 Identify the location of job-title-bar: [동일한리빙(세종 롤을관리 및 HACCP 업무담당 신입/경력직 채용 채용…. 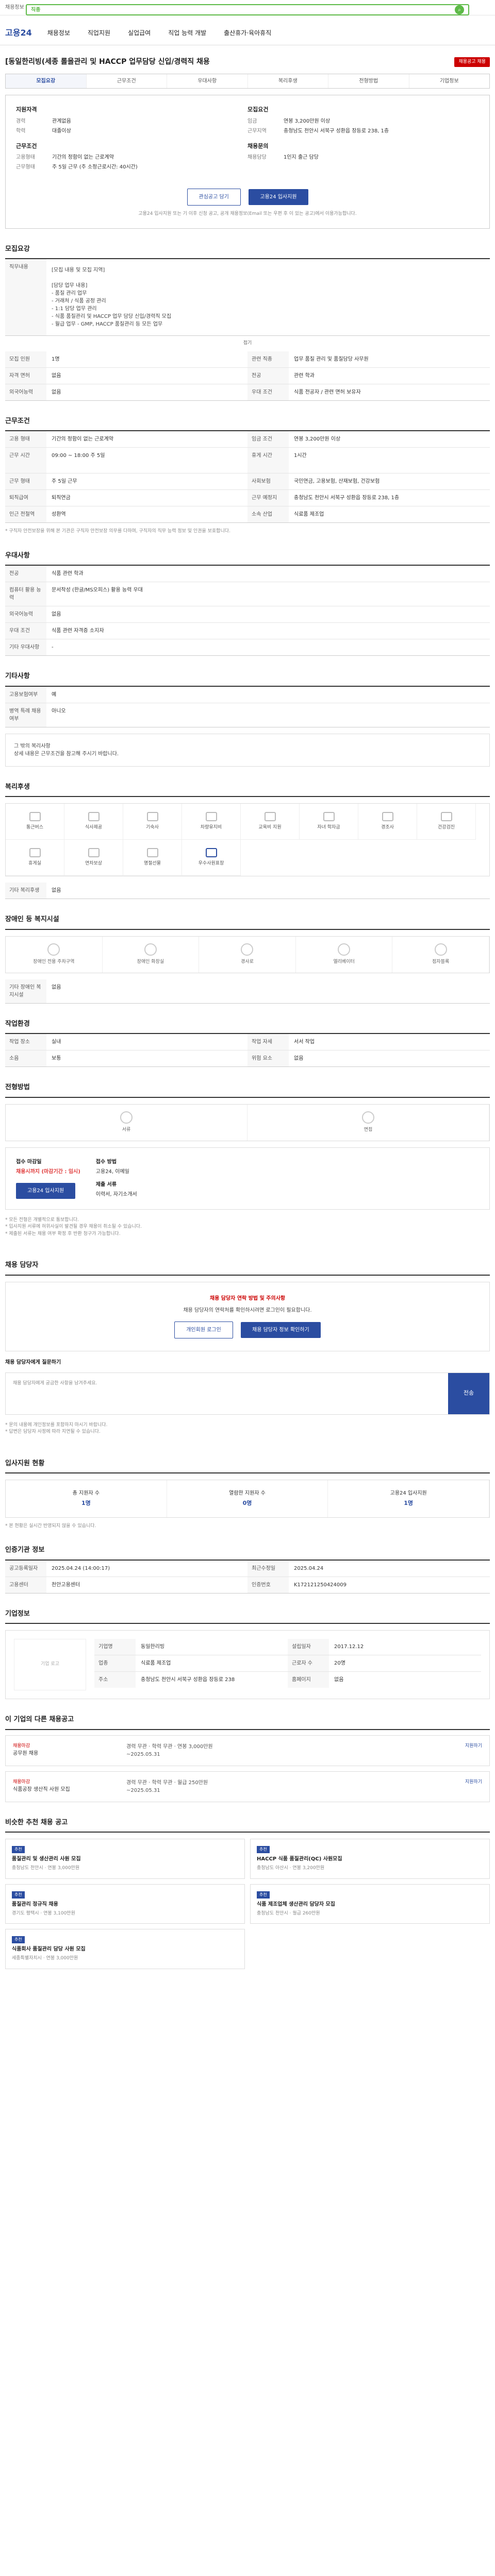
(247, 62).